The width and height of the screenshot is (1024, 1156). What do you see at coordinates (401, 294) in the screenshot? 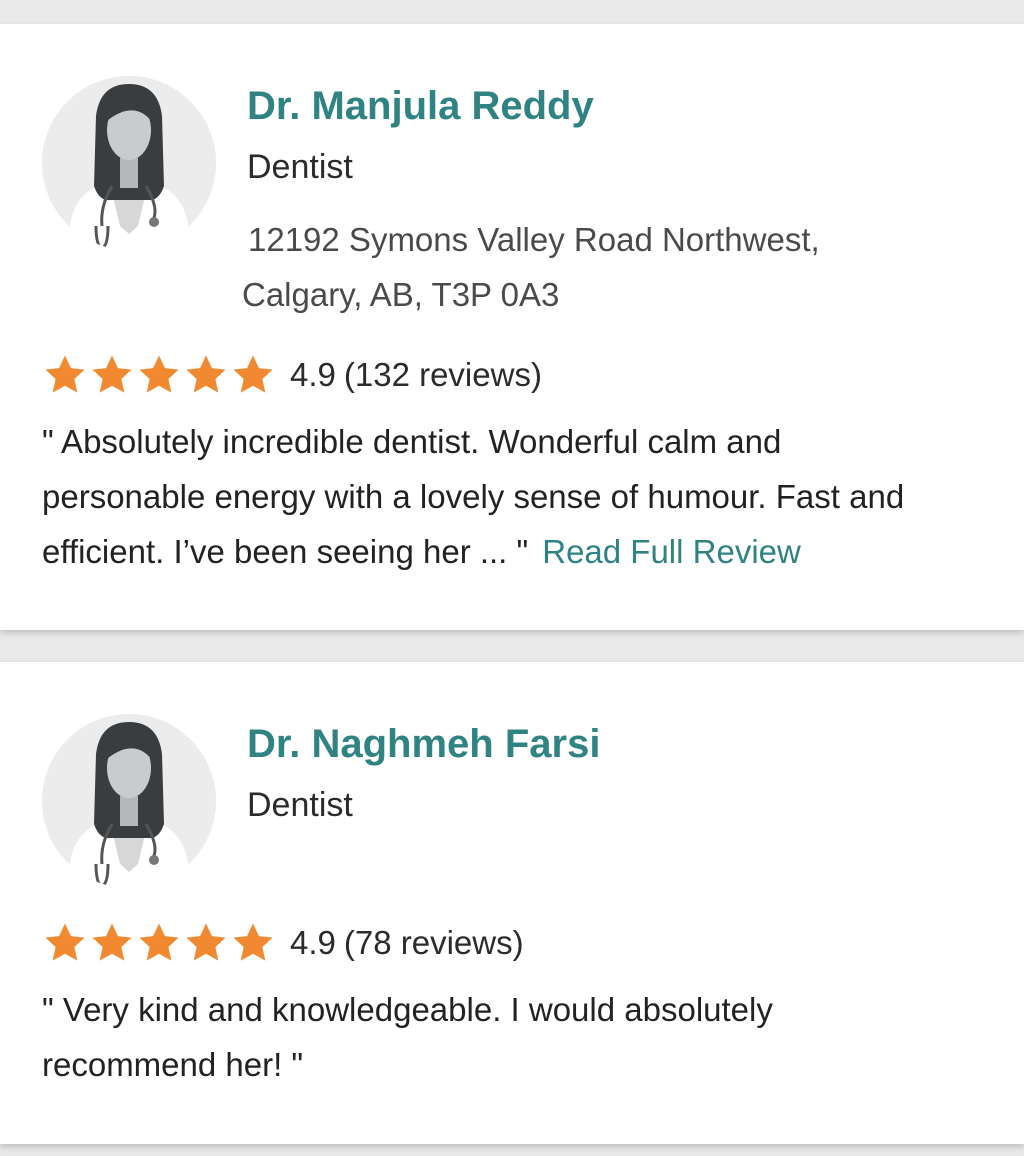
I see `address-line-2: Calgary, AB, T3P 0A3` at bounding box center [401, 294].